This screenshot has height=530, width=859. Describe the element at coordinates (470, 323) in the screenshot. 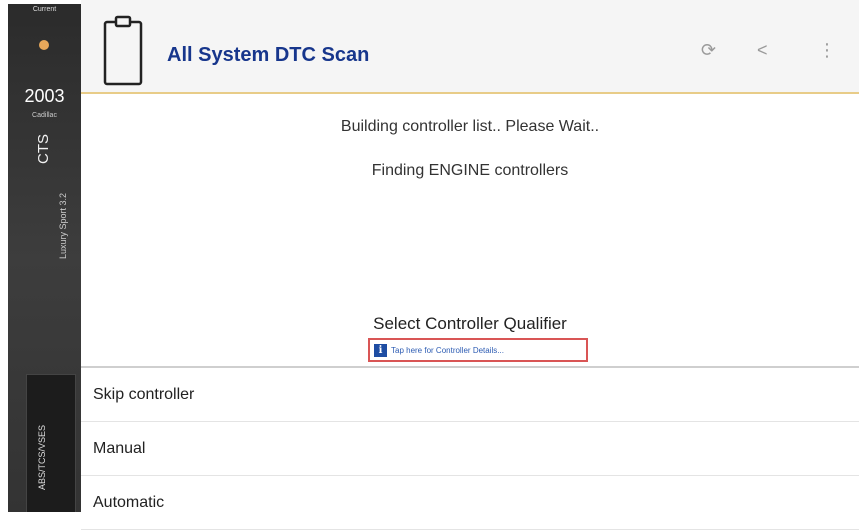

I see `qualifier-title: Select Controller Qualifier` at that location.